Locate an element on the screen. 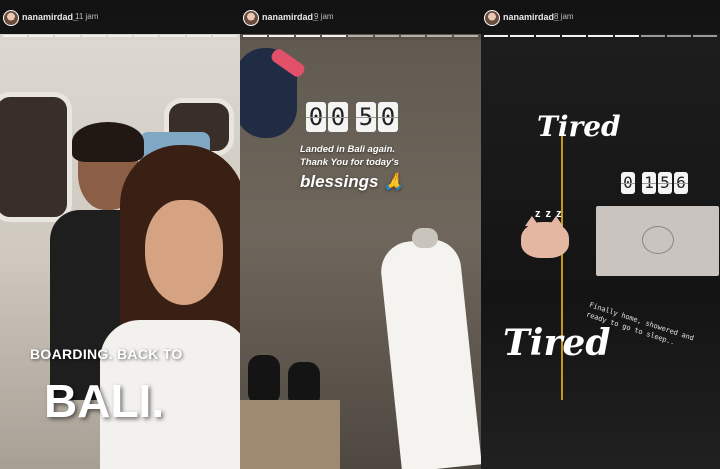 Image resolution: width=720 pixels, height=469 pixels. clock-digit: 1 is located at coordinates (649, 183).